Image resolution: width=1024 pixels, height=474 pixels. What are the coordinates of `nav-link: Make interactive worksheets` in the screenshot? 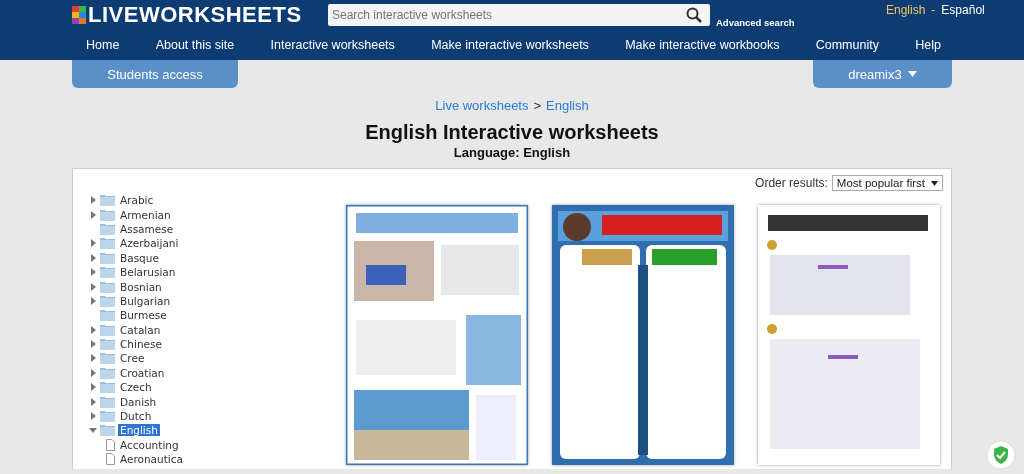 It's located at (510, 45).